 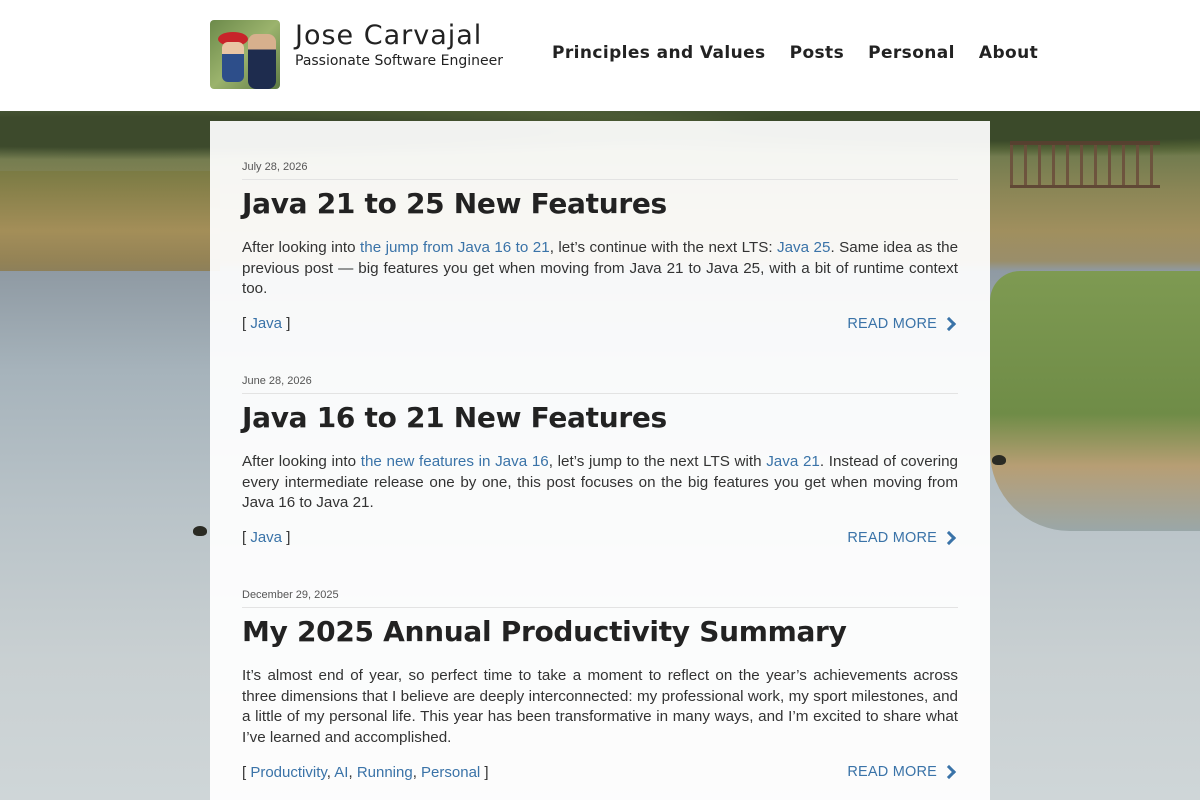 I want to click on tag-link: Productivity, so click(x=288, y=772).